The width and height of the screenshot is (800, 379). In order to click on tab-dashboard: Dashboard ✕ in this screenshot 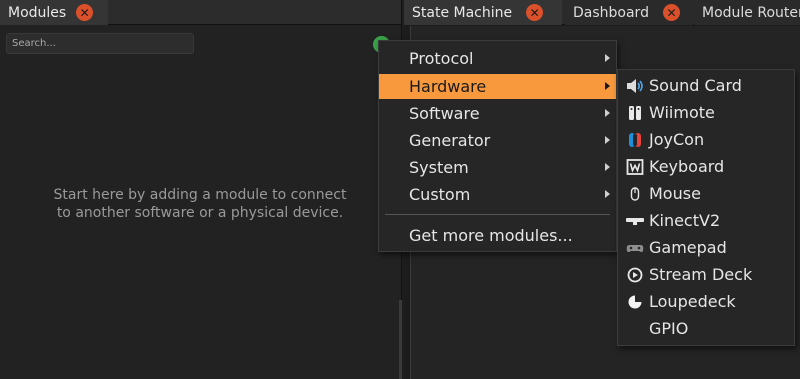, I will do `click(629, 12)`.